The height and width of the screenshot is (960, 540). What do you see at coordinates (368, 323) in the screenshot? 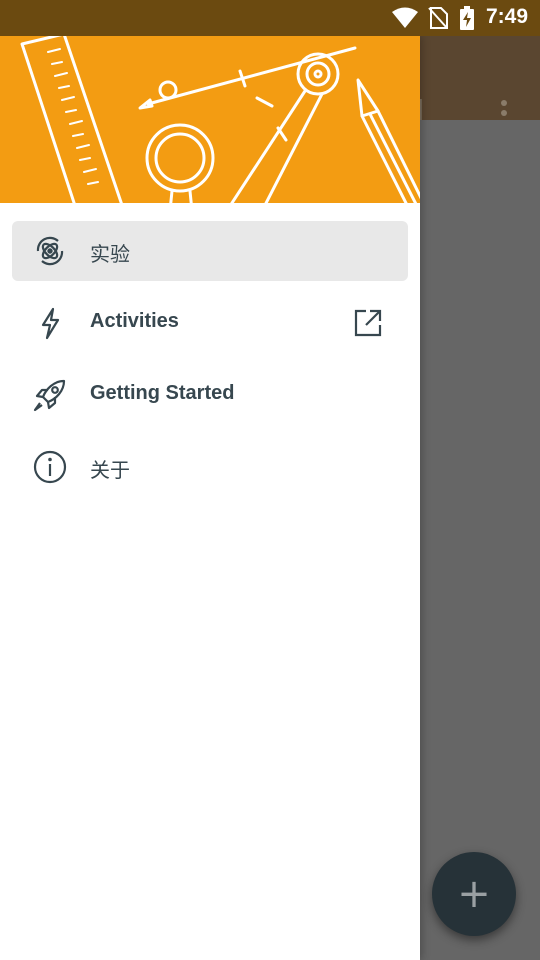
I see `external-link-icon` at bounding box center [368, 323].